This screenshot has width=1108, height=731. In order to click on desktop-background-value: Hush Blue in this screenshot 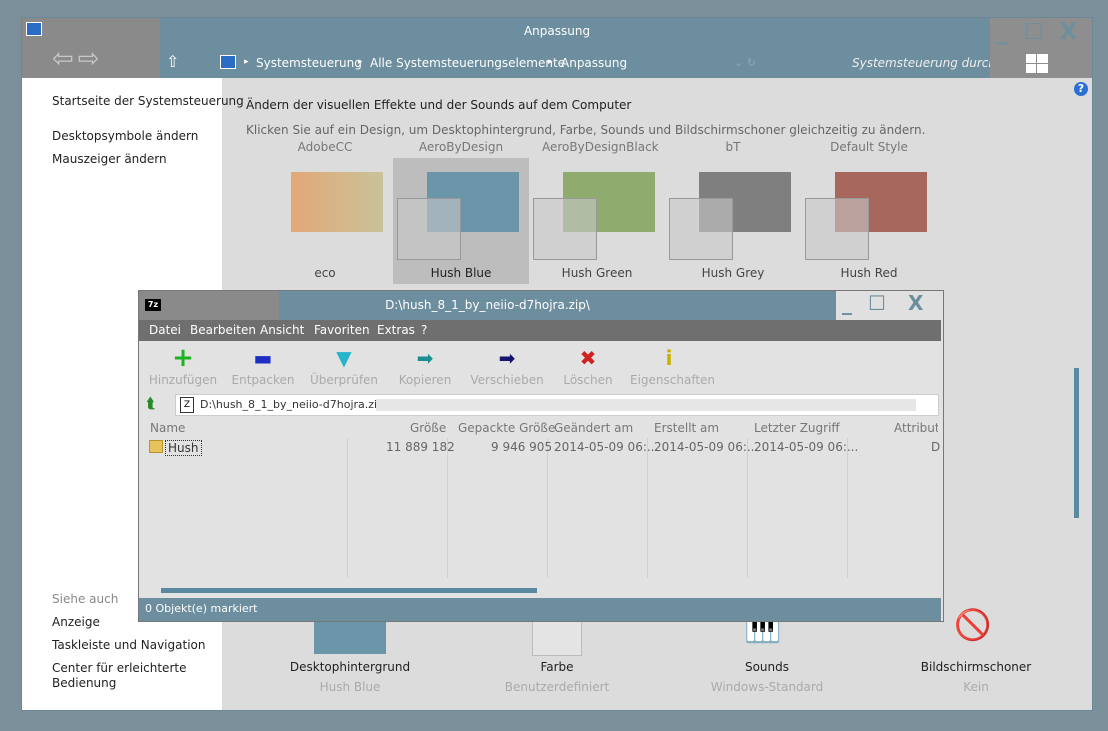, I will do `click(350, 687)`.